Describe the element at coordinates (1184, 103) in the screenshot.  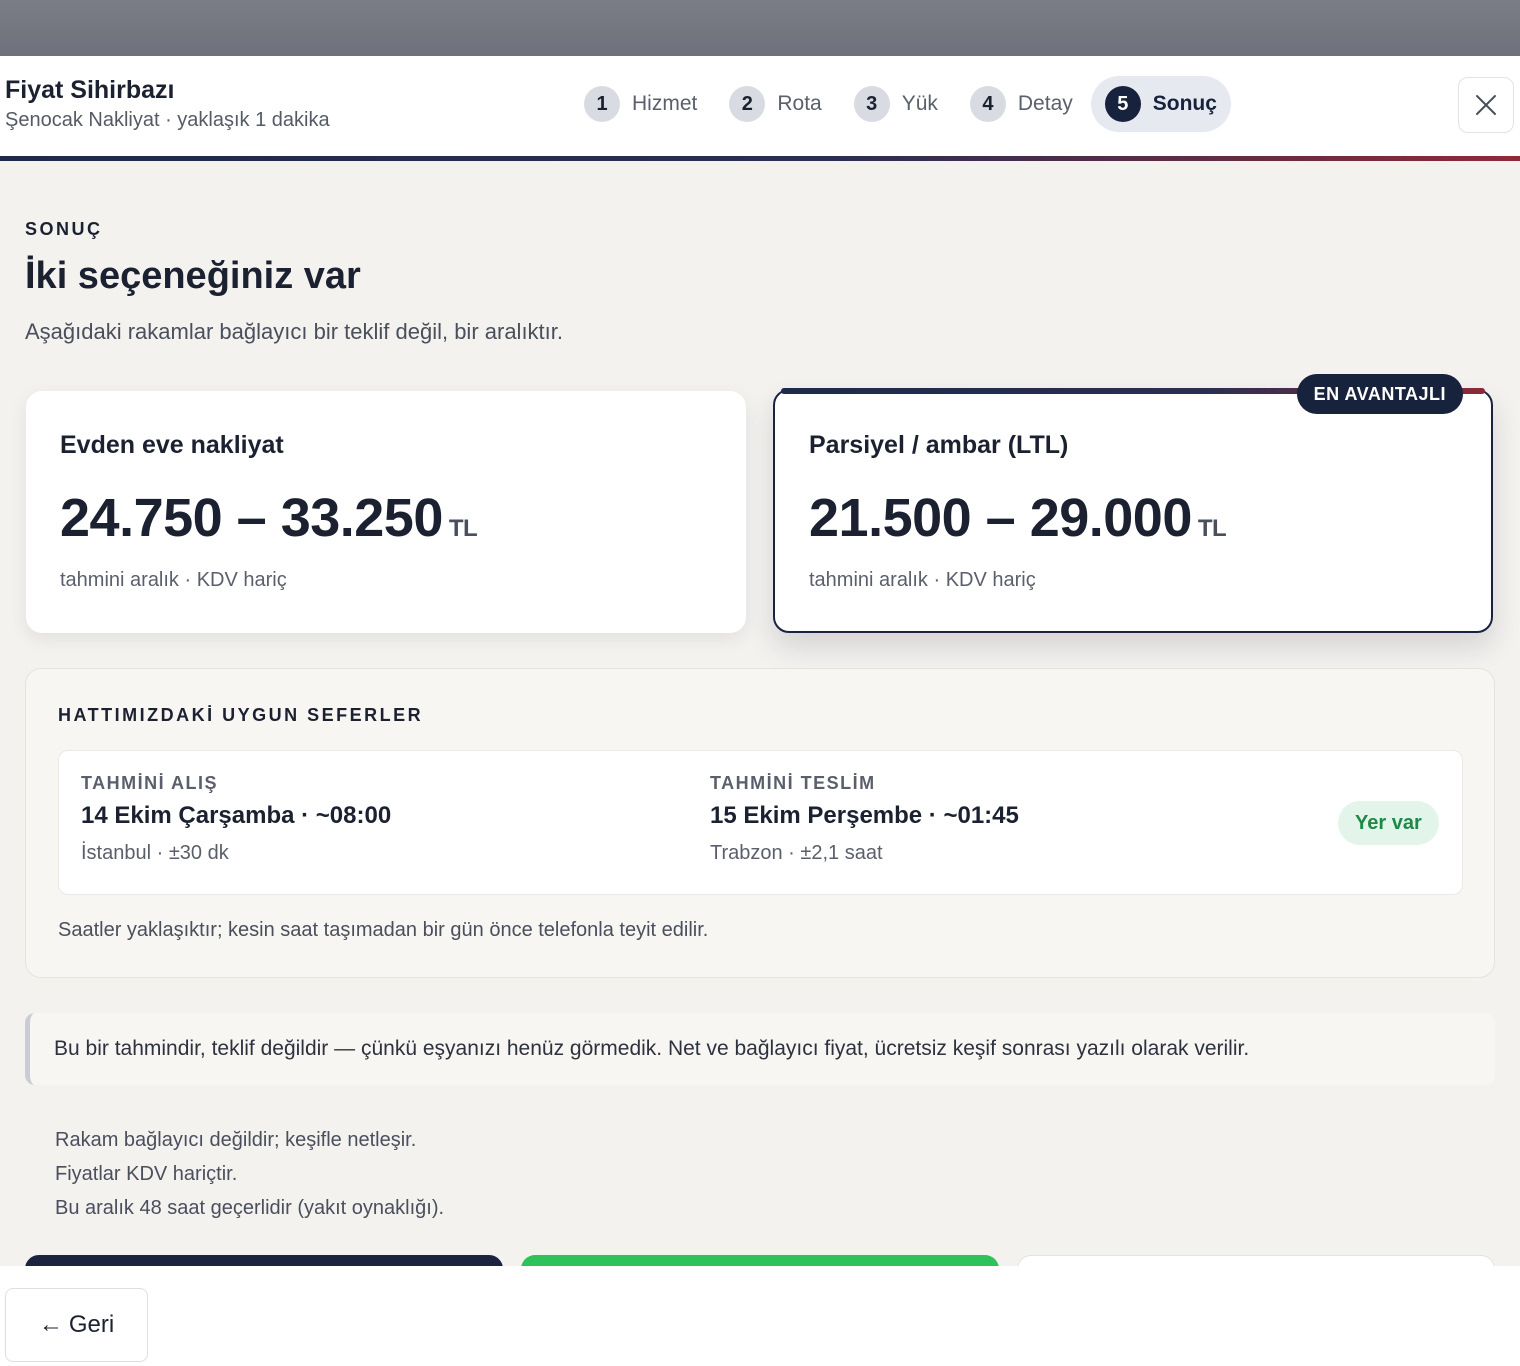
I see `step-label: Sonuç` at that location.